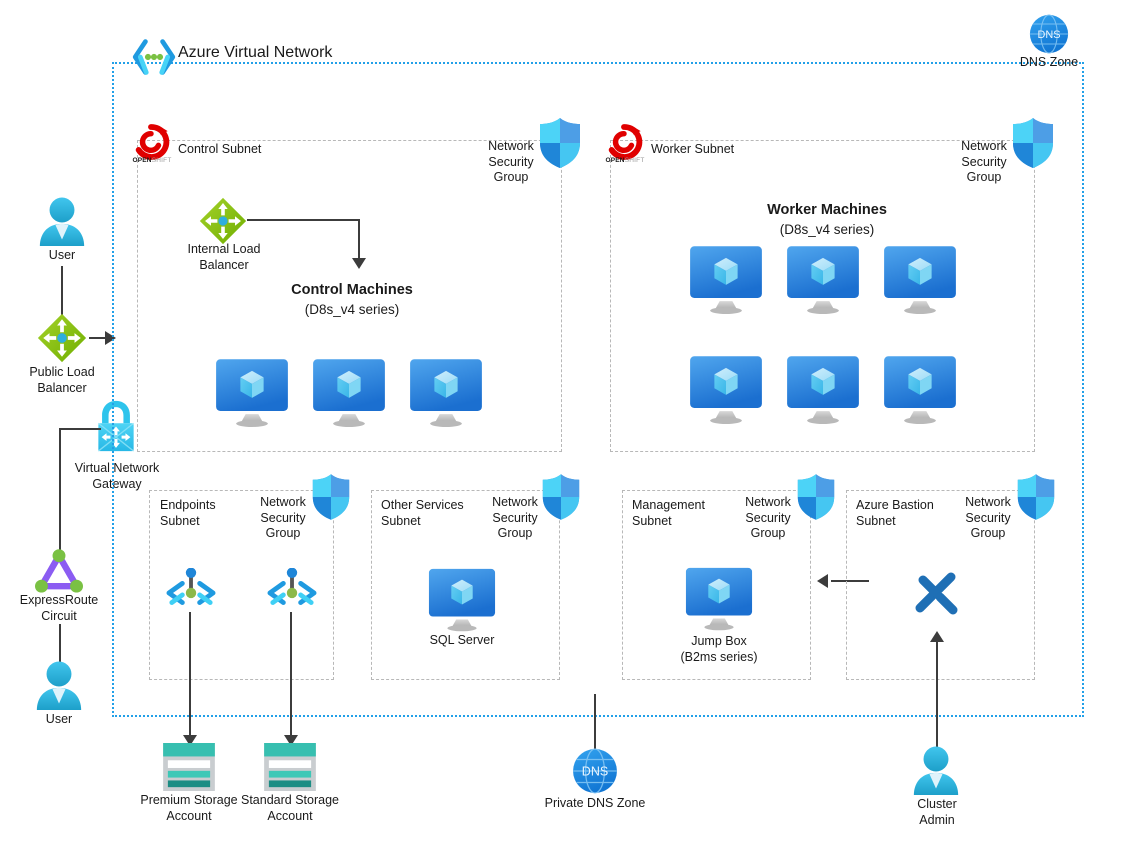 This screenshot has width=1126, height=848. I want to click on connector-endpoint1-to-premium-storage, so click(190, 675).